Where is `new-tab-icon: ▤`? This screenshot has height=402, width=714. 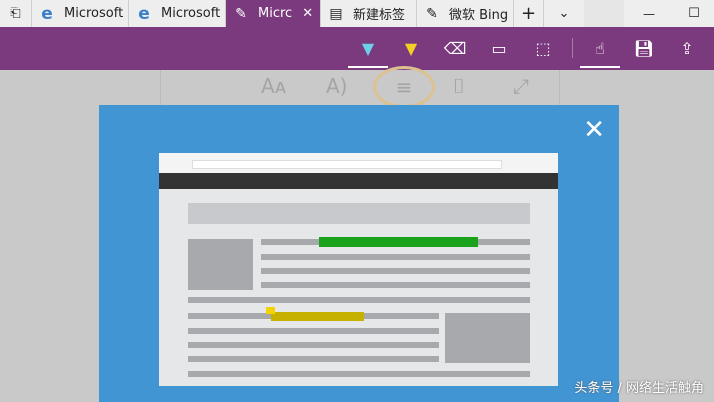 new-tab-icon: ▤ is located at coordinates (336, 13).